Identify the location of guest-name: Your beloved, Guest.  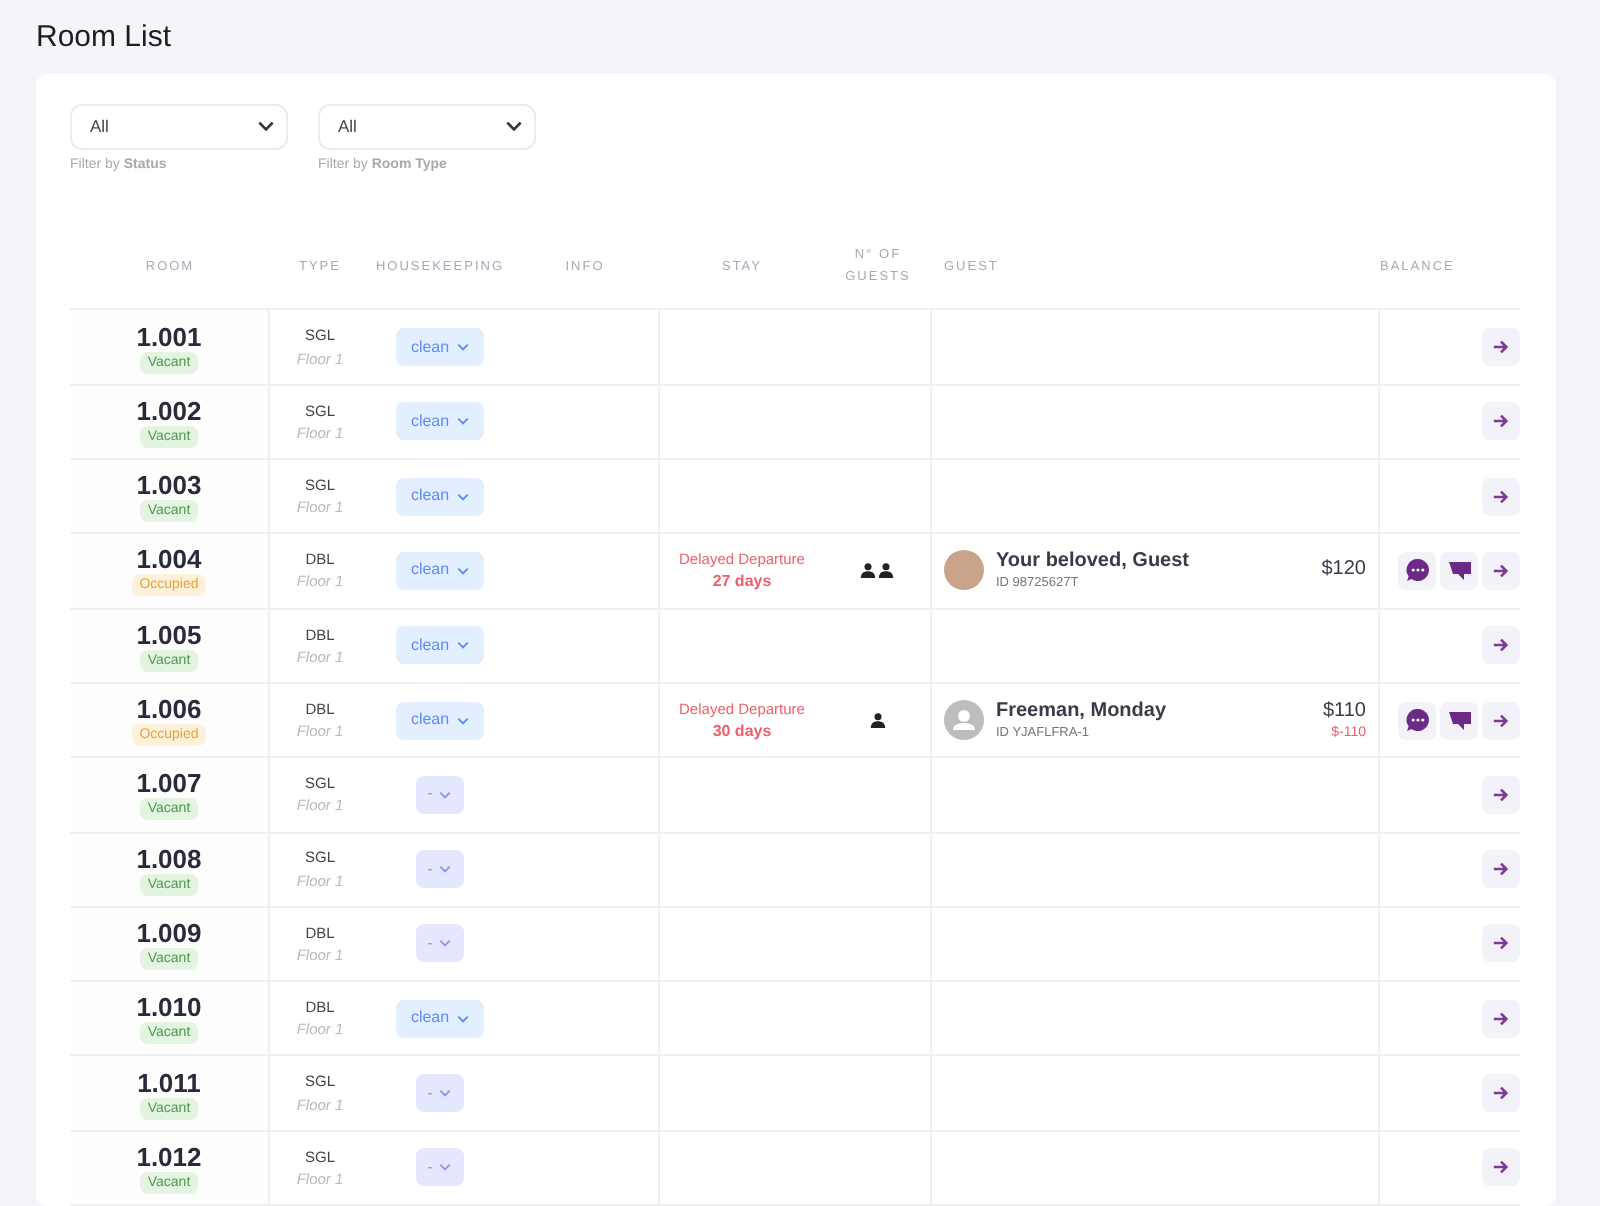
(1093, 561).